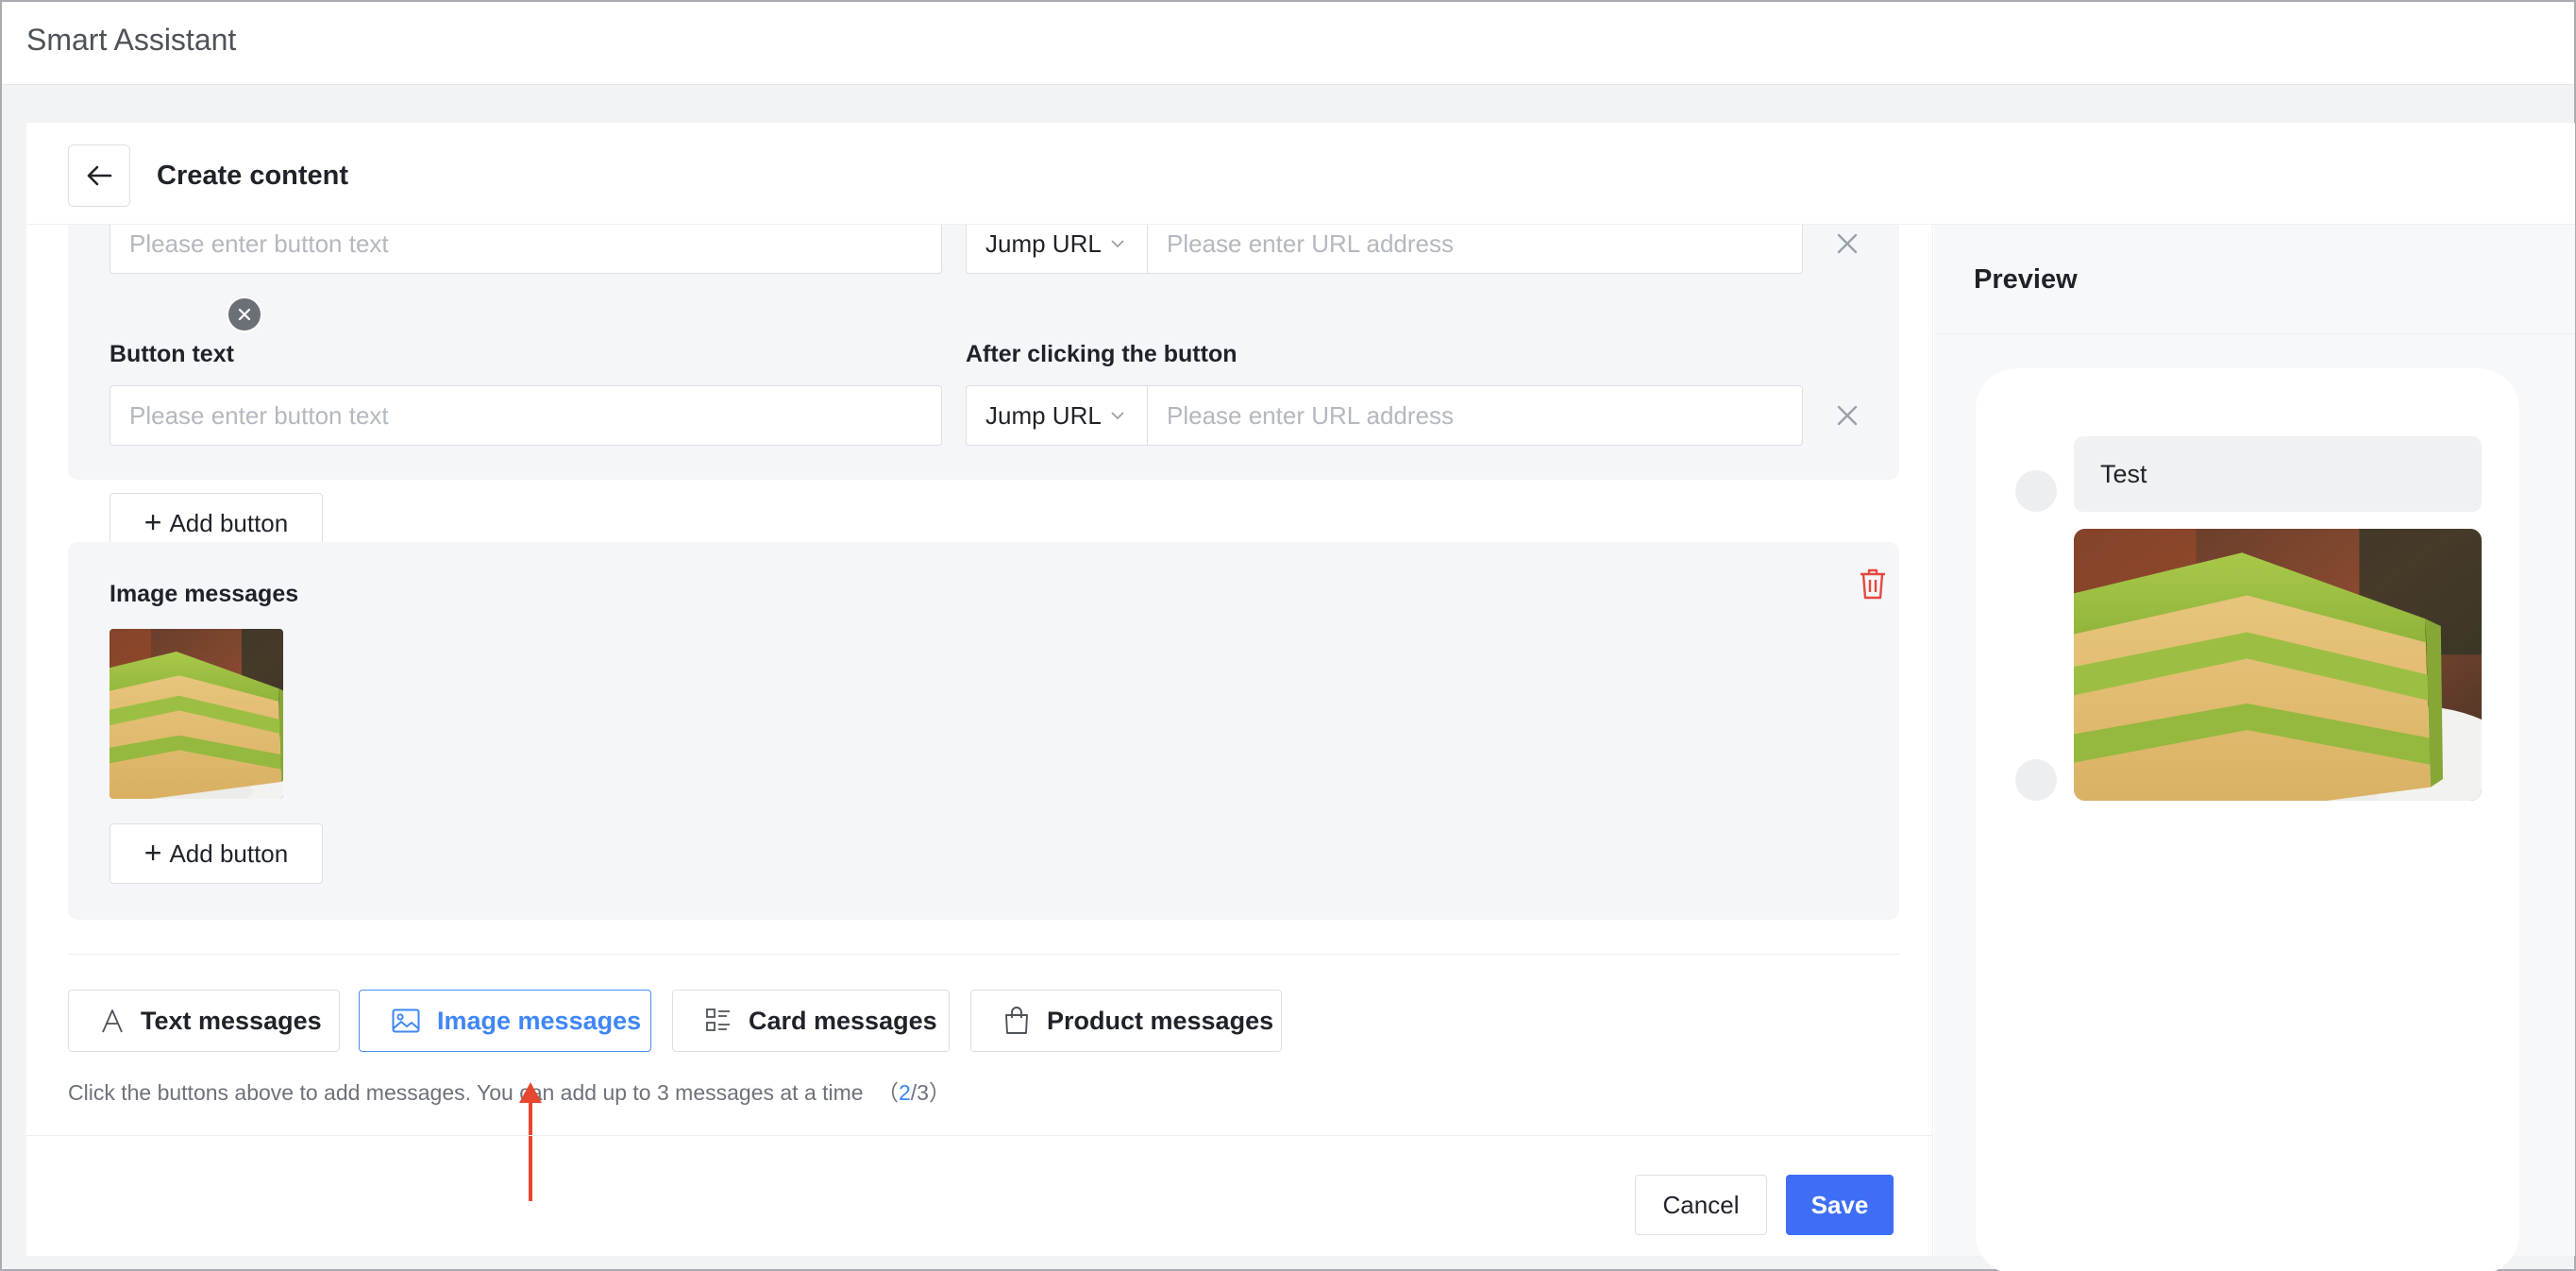  What do you see at coordinates (1101, 354) in the screenshot?
I see `after-click-label: After clicking the button` at bounding box center [1101, 354].